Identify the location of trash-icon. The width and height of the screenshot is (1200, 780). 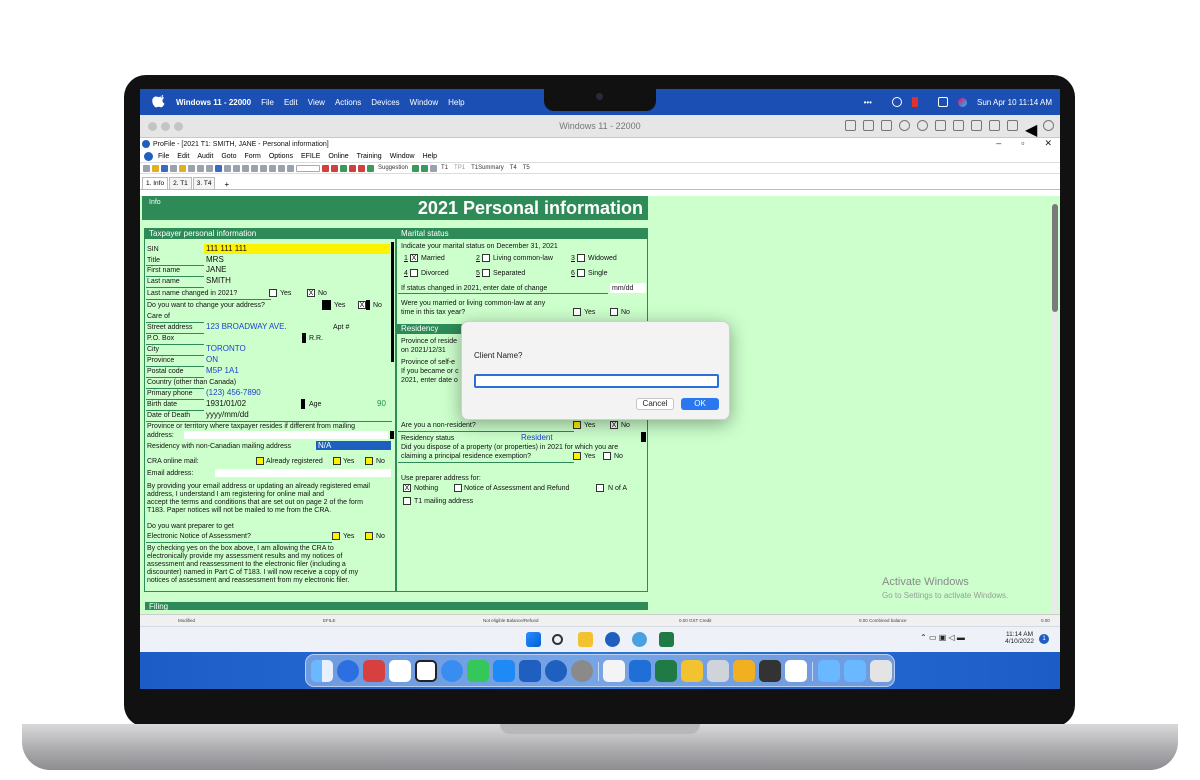
(881, 671).